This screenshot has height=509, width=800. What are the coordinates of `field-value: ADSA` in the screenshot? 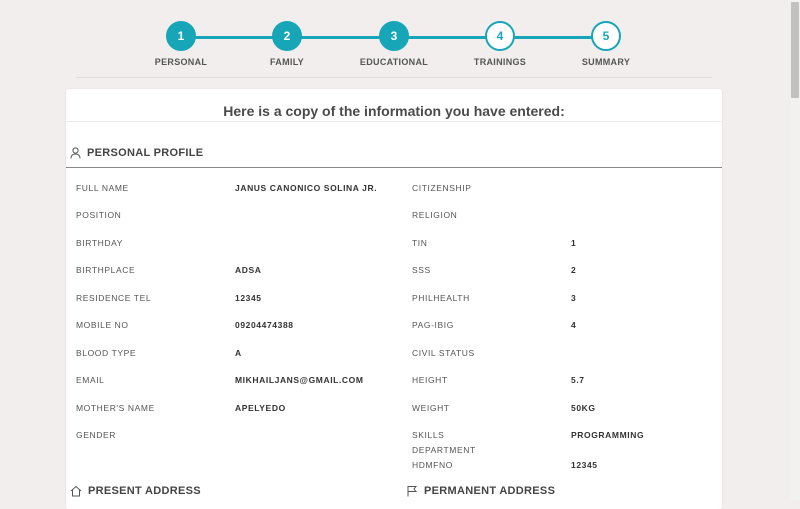 It's located at (248, 270).